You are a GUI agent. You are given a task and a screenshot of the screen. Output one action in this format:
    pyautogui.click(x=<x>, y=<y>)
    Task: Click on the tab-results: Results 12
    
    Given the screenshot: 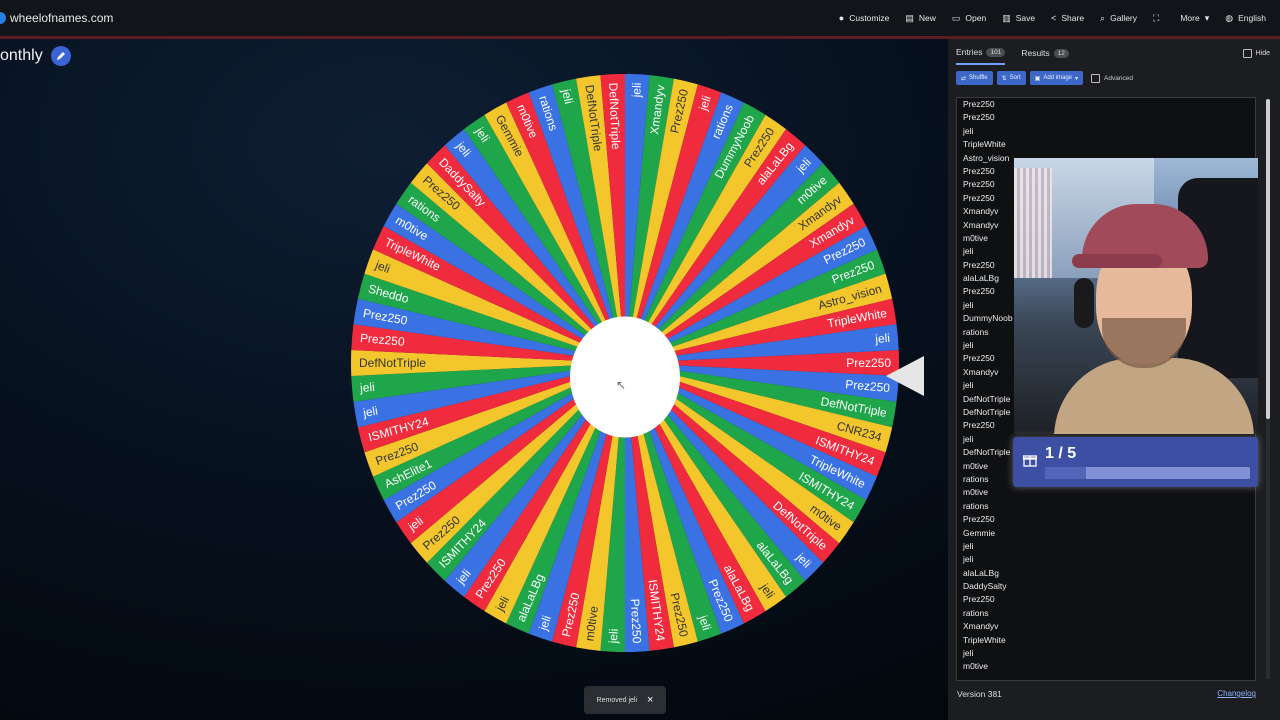 What is the action you would take?
    pyautogui.click(x=1045, y=56)
    